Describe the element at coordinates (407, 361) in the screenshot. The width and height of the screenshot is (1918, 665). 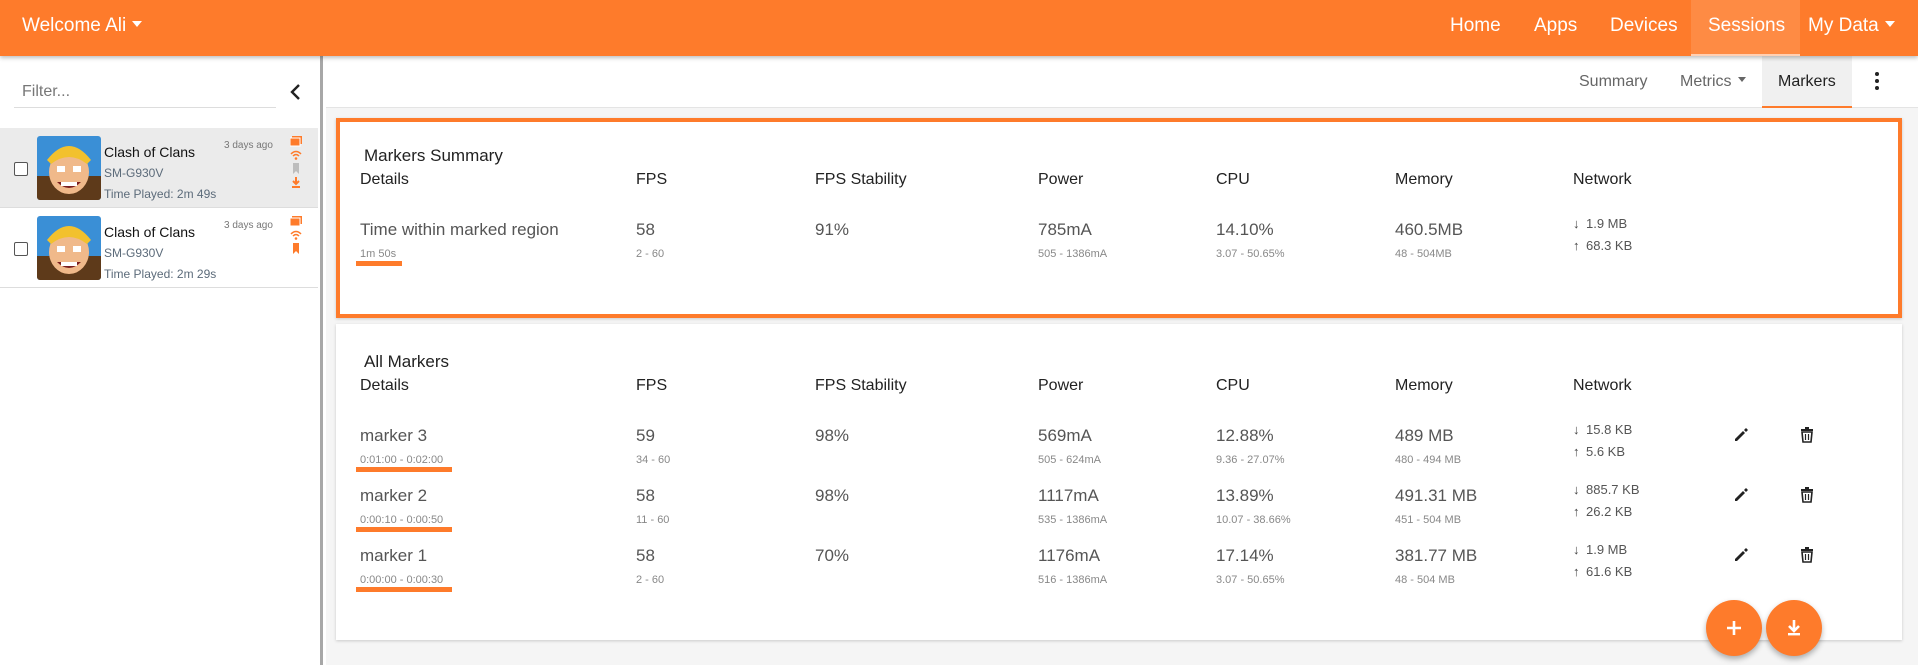
I see `all-markers-title: All Markers` at that location.